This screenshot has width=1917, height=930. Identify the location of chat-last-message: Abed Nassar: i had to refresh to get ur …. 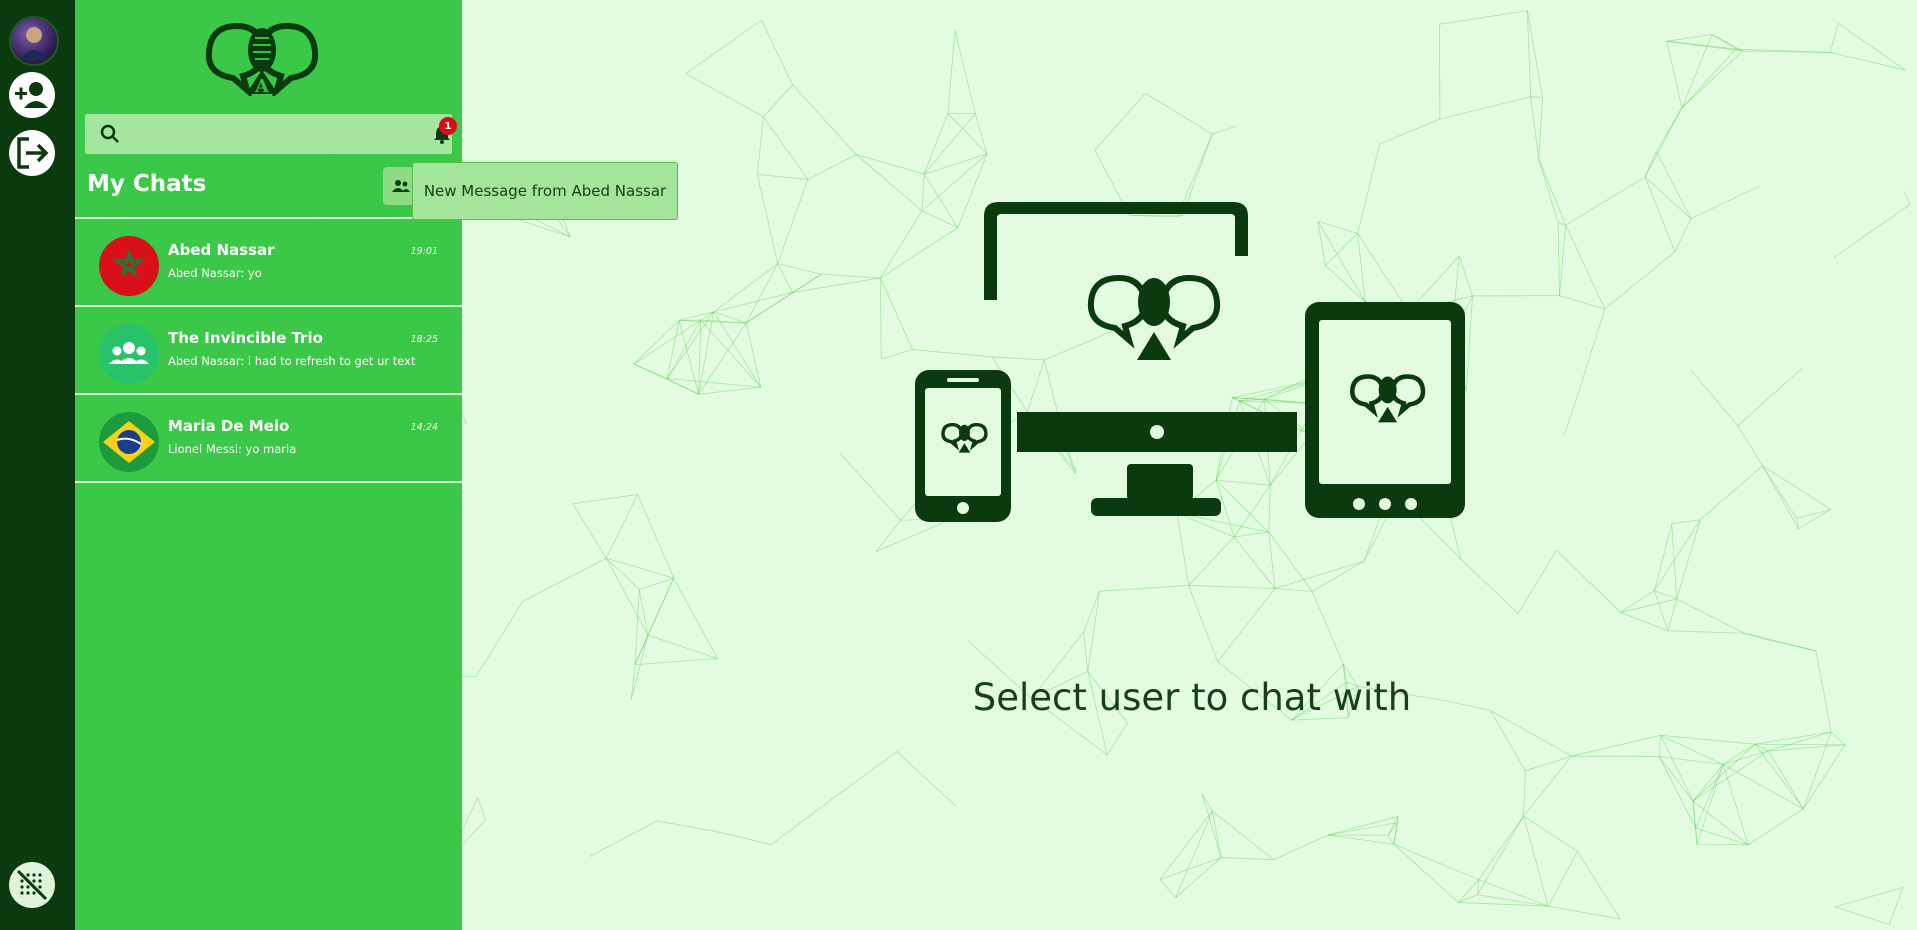
(292, 361).